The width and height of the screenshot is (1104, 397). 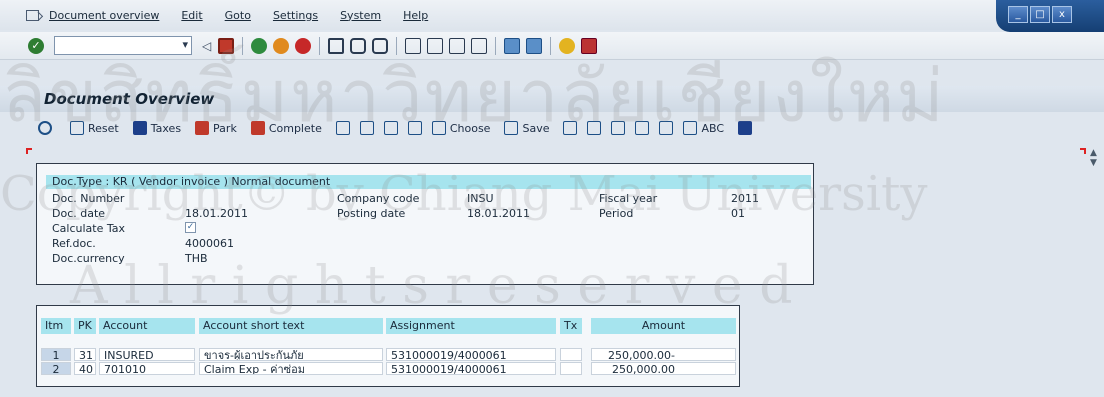 What do you see at coordinates (616, 213) in the screenshot?
I see `period-label: Period` at bounding box center [616, 213].